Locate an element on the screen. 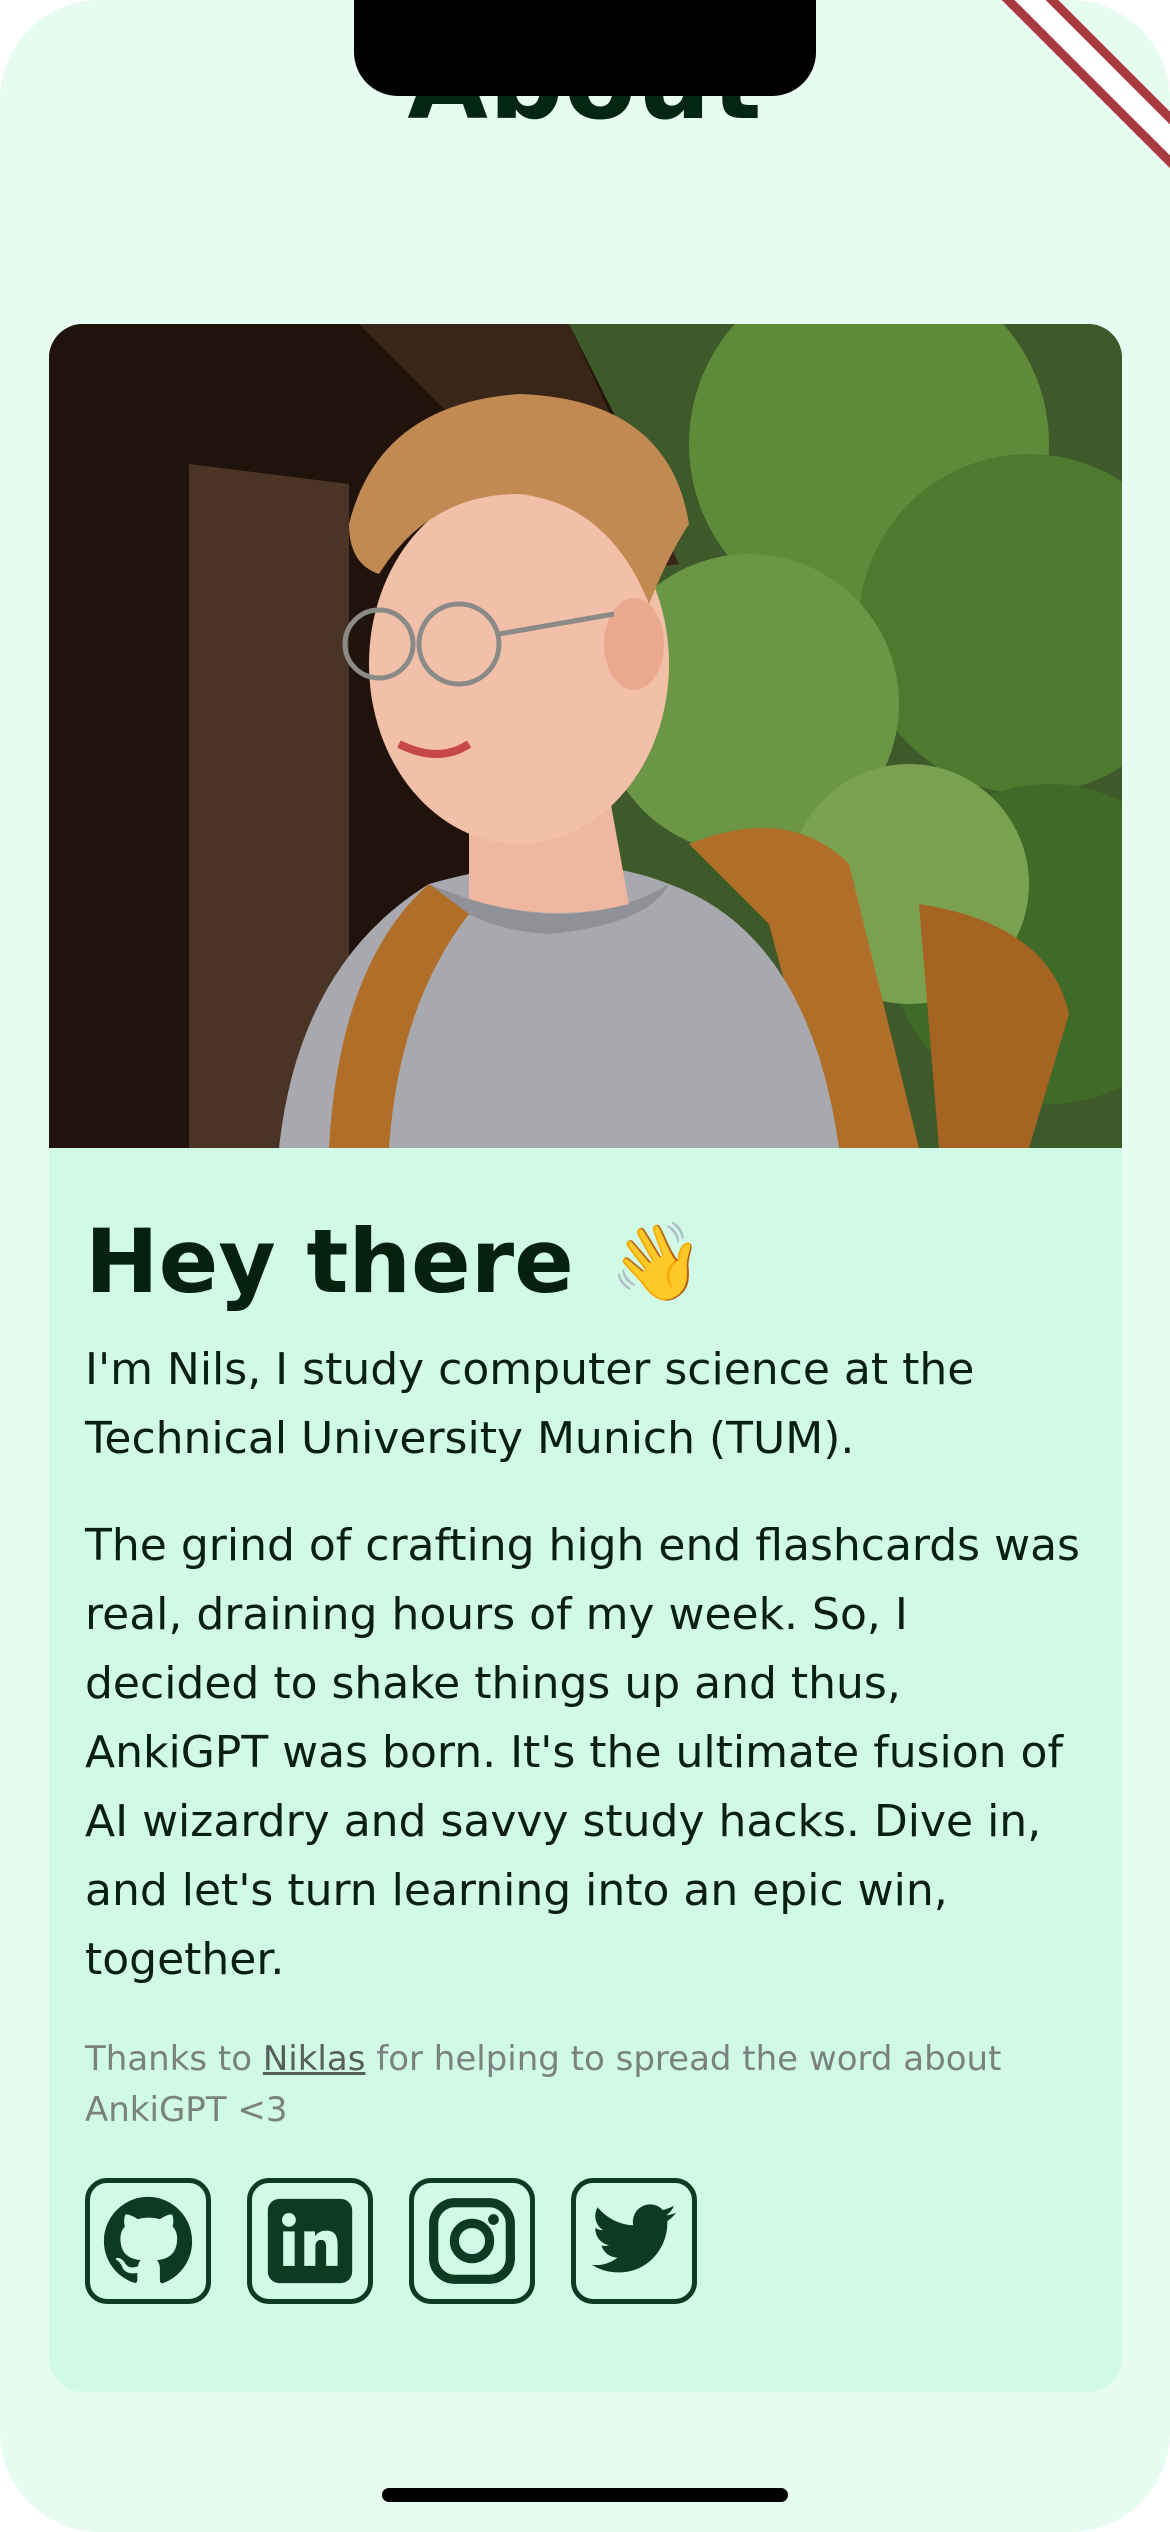 The width and height of the screenshot is (1170, 2532). greeting-text: Hey there is located at coordinates (329, 1261).